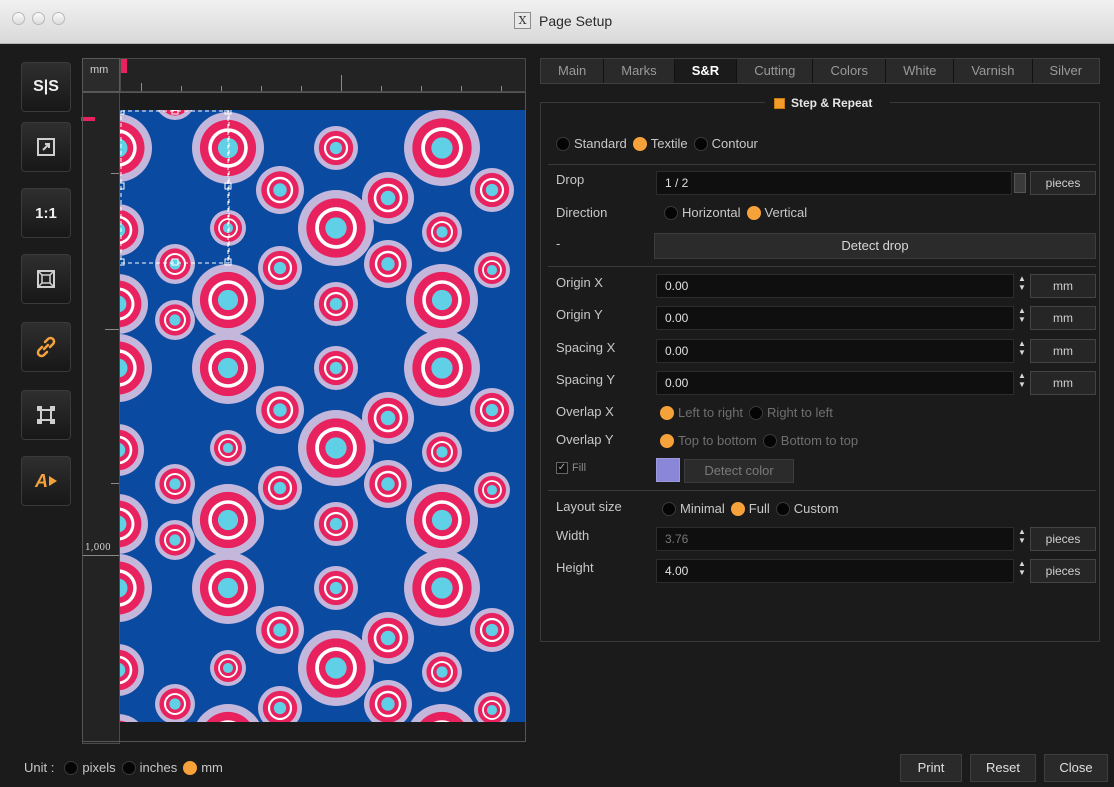  What do you see at coordinates (669, 143) in the screenshot?
I see `radio-textile-label: Textile` at bounding box center [669, 143].